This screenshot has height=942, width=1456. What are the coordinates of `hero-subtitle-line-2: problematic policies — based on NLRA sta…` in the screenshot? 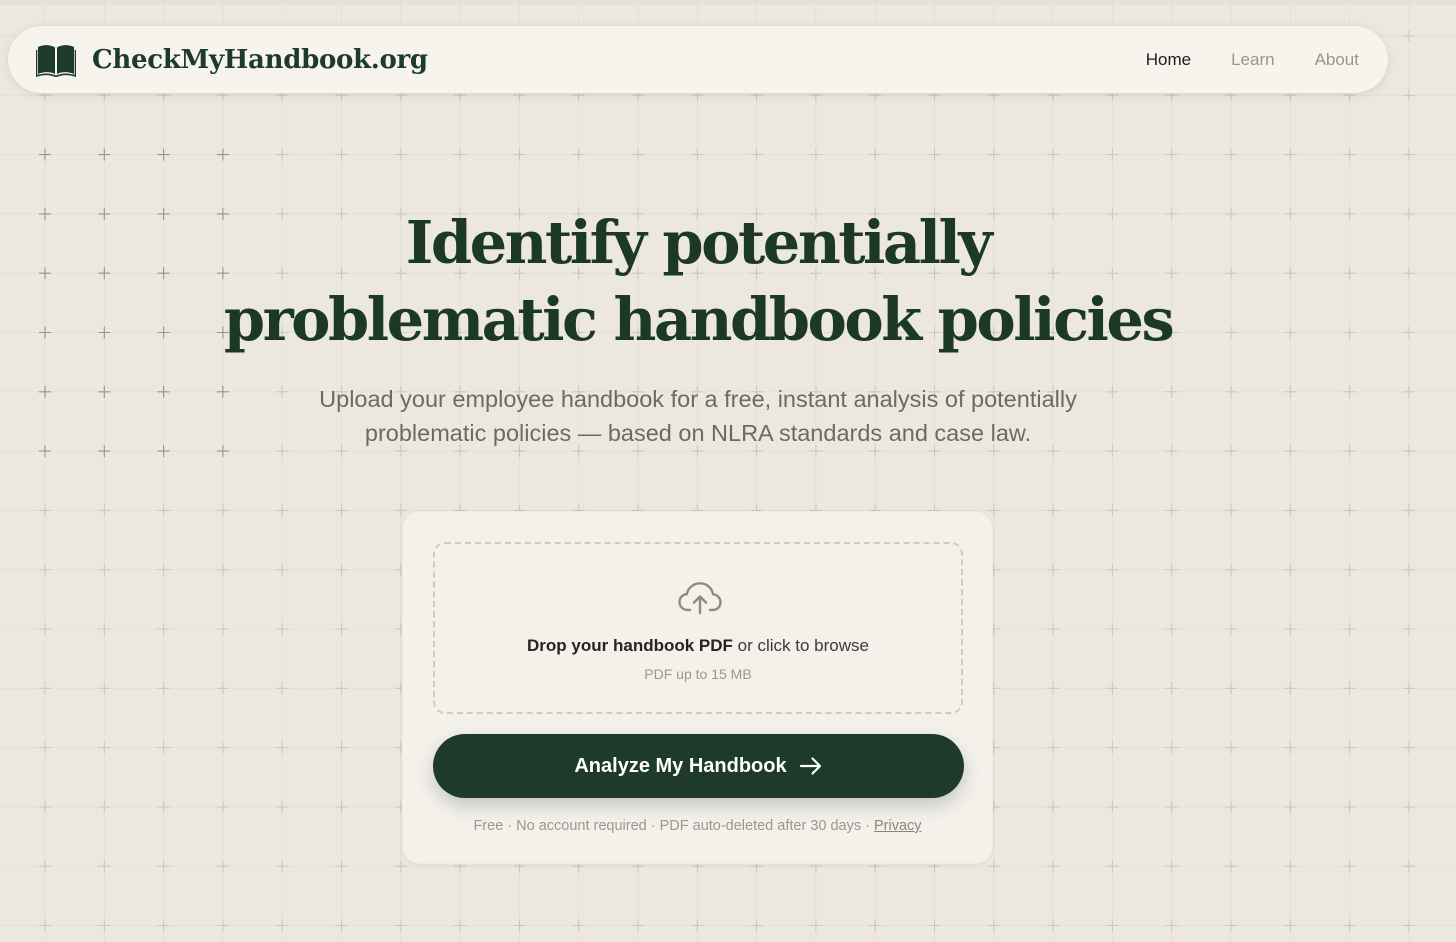 It's located at (698, 433).